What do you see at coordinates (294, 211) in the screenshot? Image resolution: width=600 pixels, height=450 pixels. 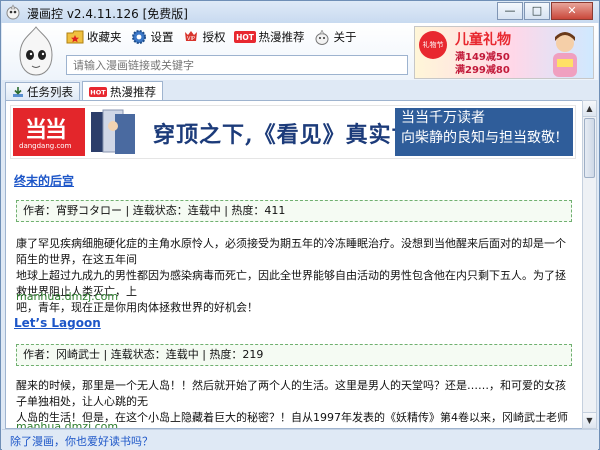 I see `comic-meta: 作者：宵野コタロー | 连载状态：连载中 | 热度：411` at bounding box center [294, 211].